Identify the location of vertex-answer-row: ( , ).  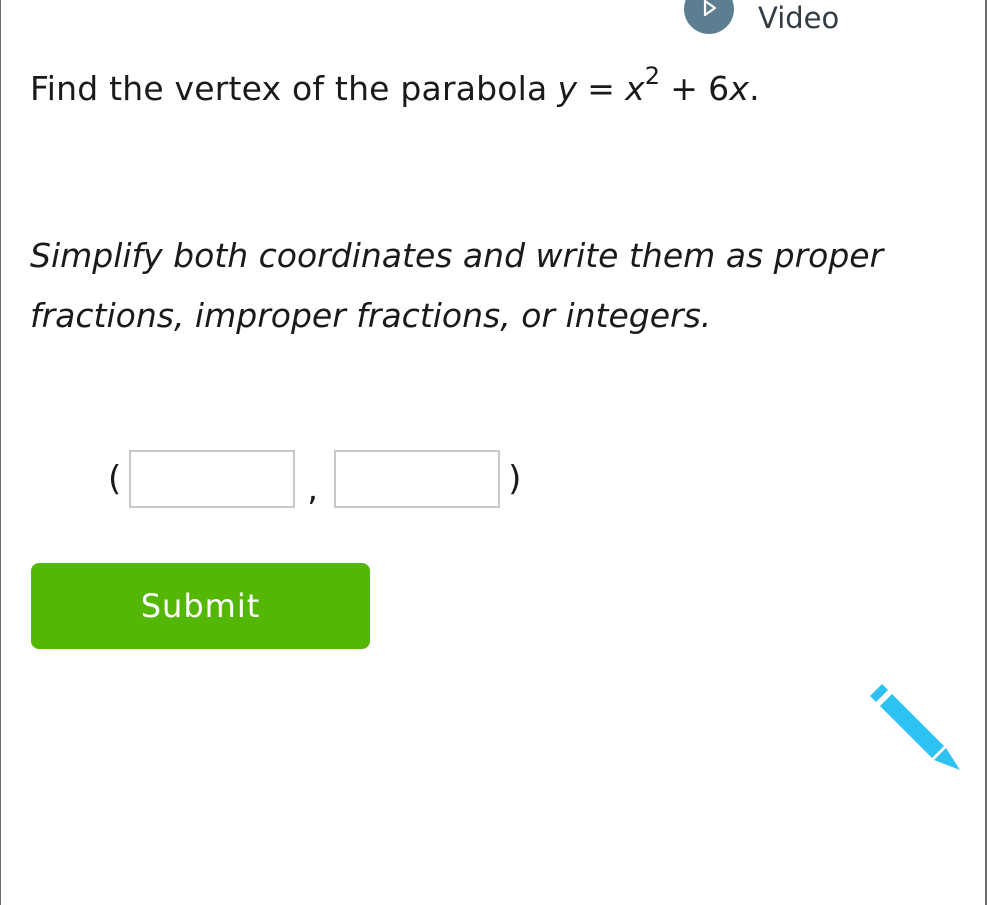
(314, 479).